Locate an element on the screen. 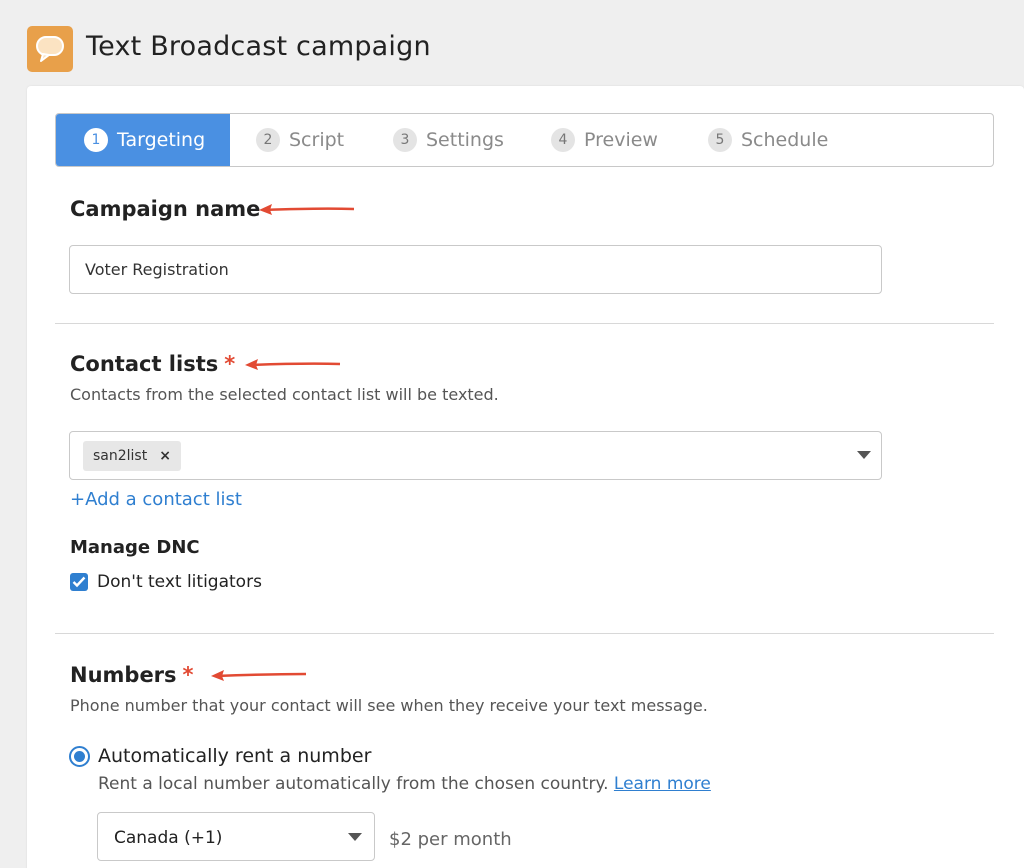 The width and height of the screenshot is (1024, 868). step-label: Settings is located at coordinates (465, 140).